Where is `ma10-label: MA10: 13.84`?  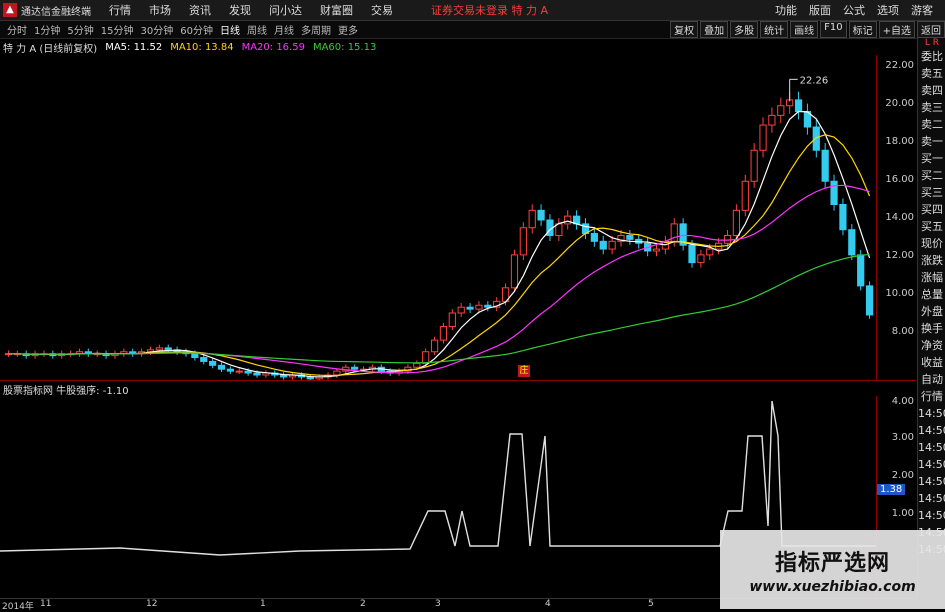
ma10-label: MA10: 13.84 is located at coordinates (201, 47).